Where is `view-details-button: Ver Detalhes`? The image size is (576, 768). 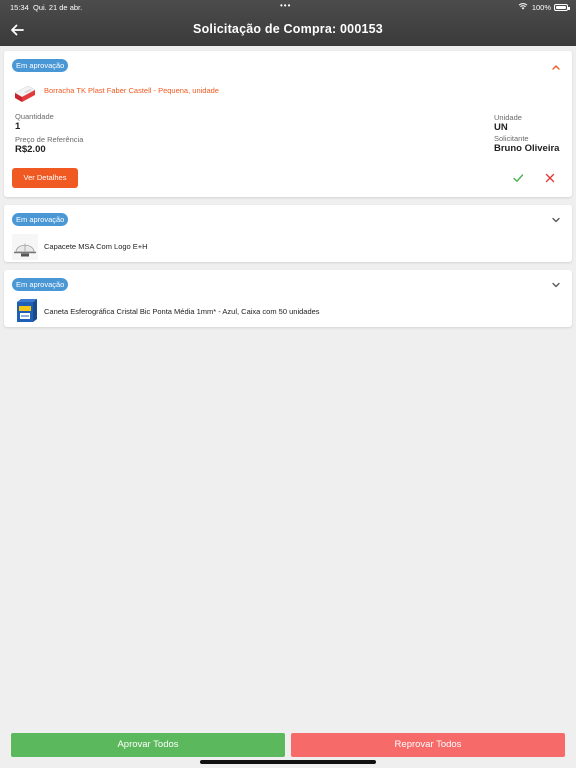
view-details-button: Ver Detalhes is located at coordinates (45, 178).